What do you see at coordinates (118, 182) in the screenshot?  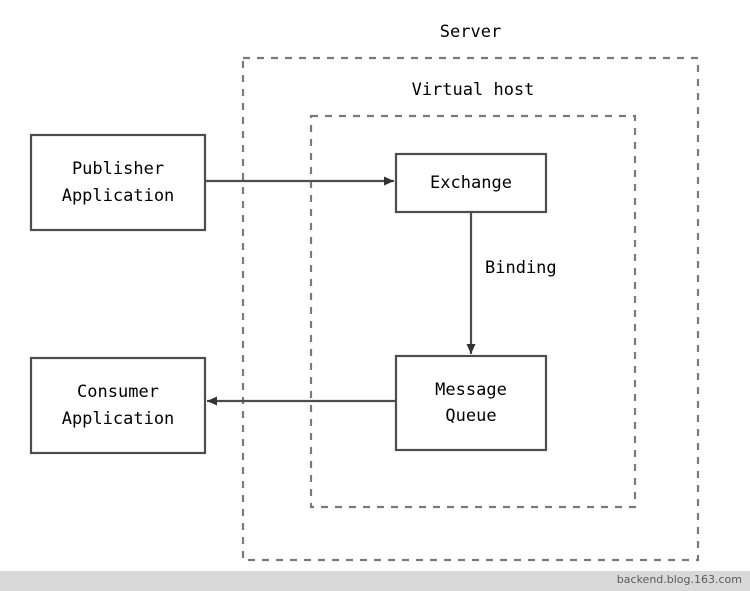 I see `publisher-application-box` at bounding box center [118, 182].